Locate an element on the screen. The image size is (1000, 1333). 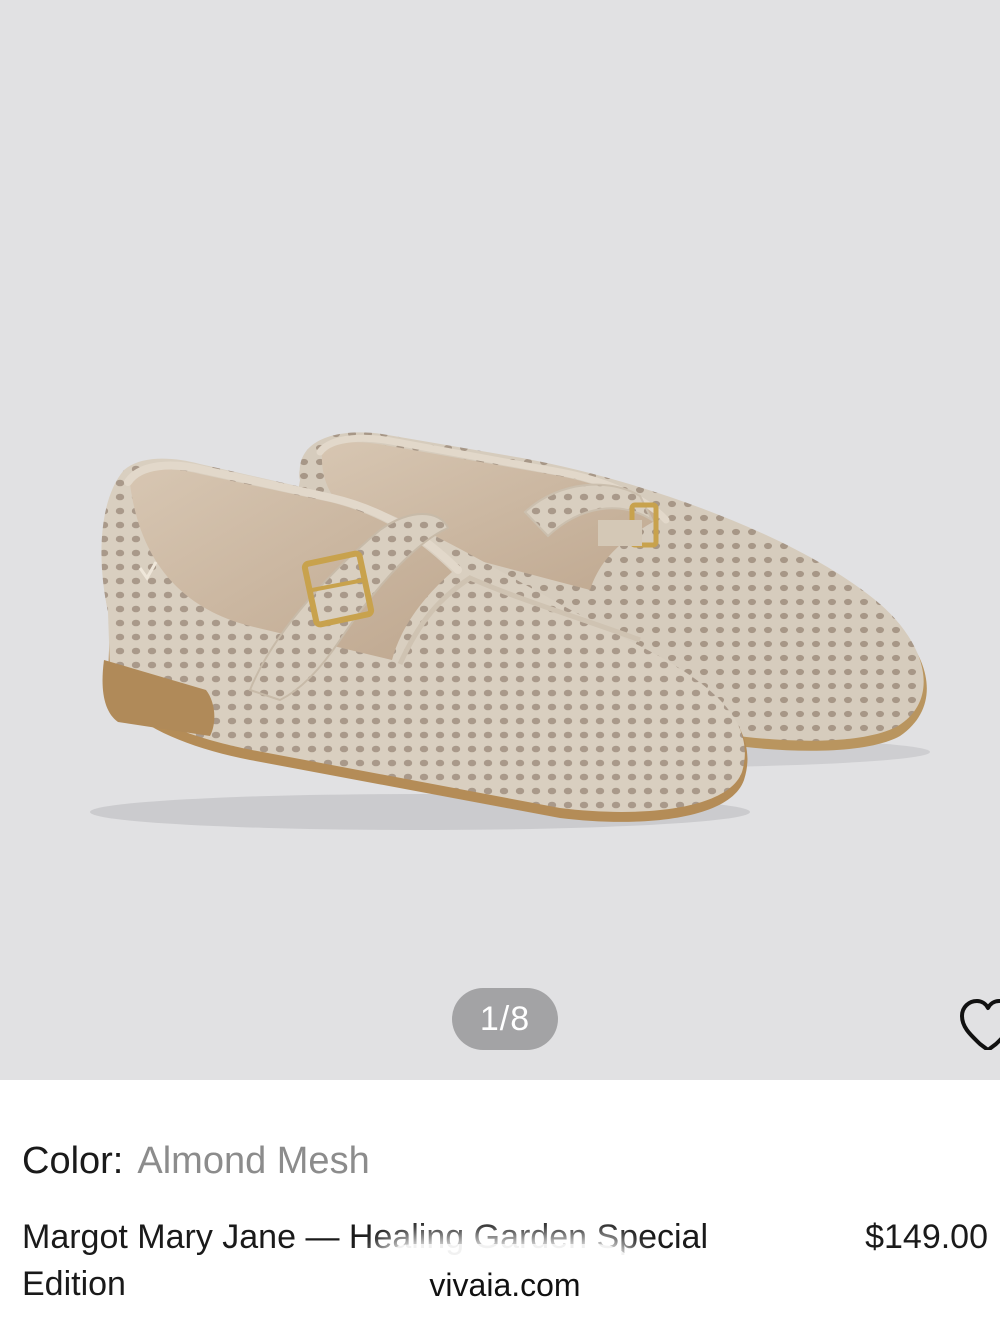
browser-url-bar: vivaia.com is located at coordinates (505, 1285).